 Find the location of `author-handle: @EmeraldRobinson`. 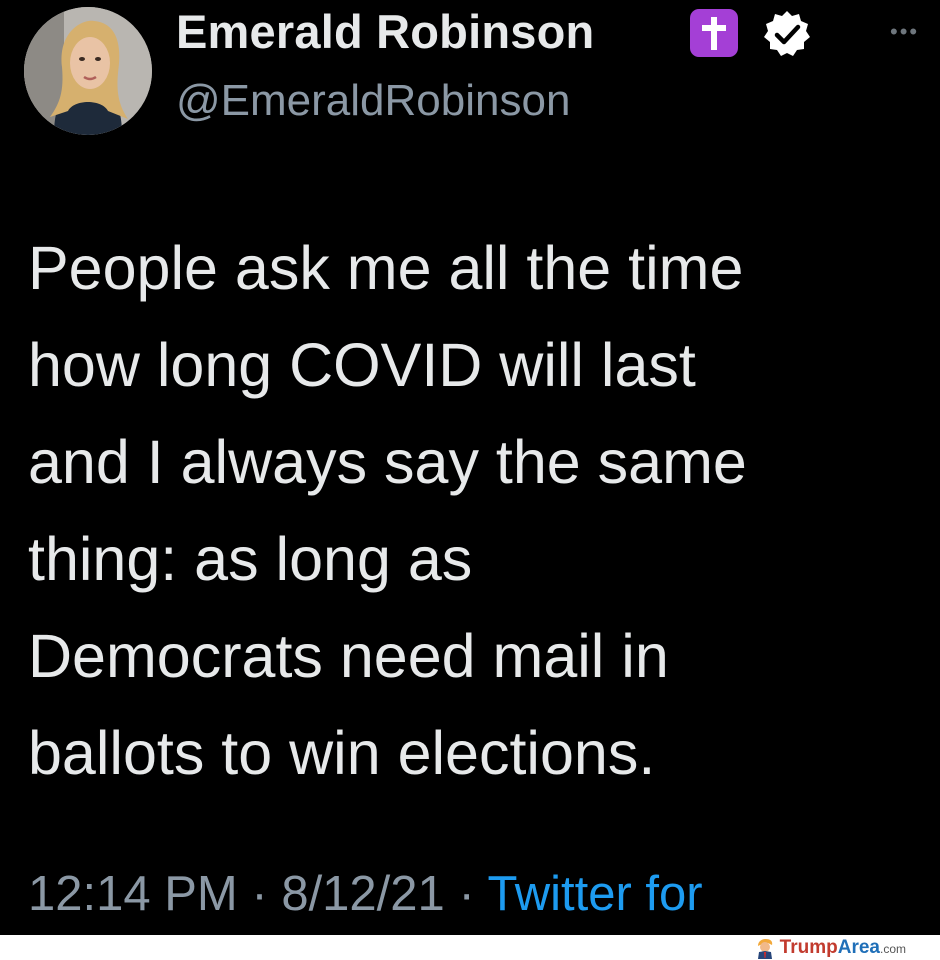

author-handle: @EmeraldRobinson is located at coordinates (373, 101).